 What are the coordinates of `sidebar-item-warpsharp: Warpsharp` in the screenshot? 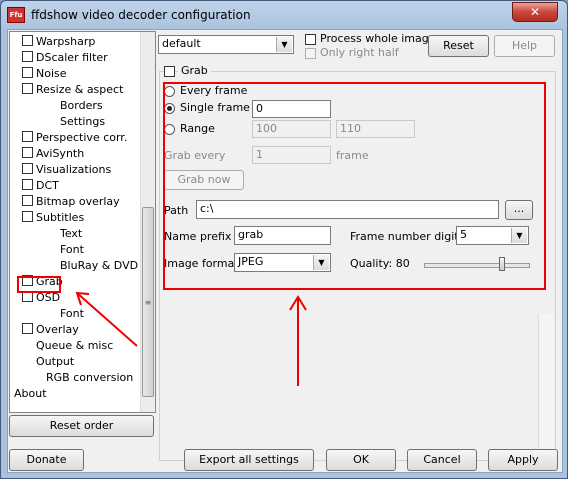 It's located at (58, 42).